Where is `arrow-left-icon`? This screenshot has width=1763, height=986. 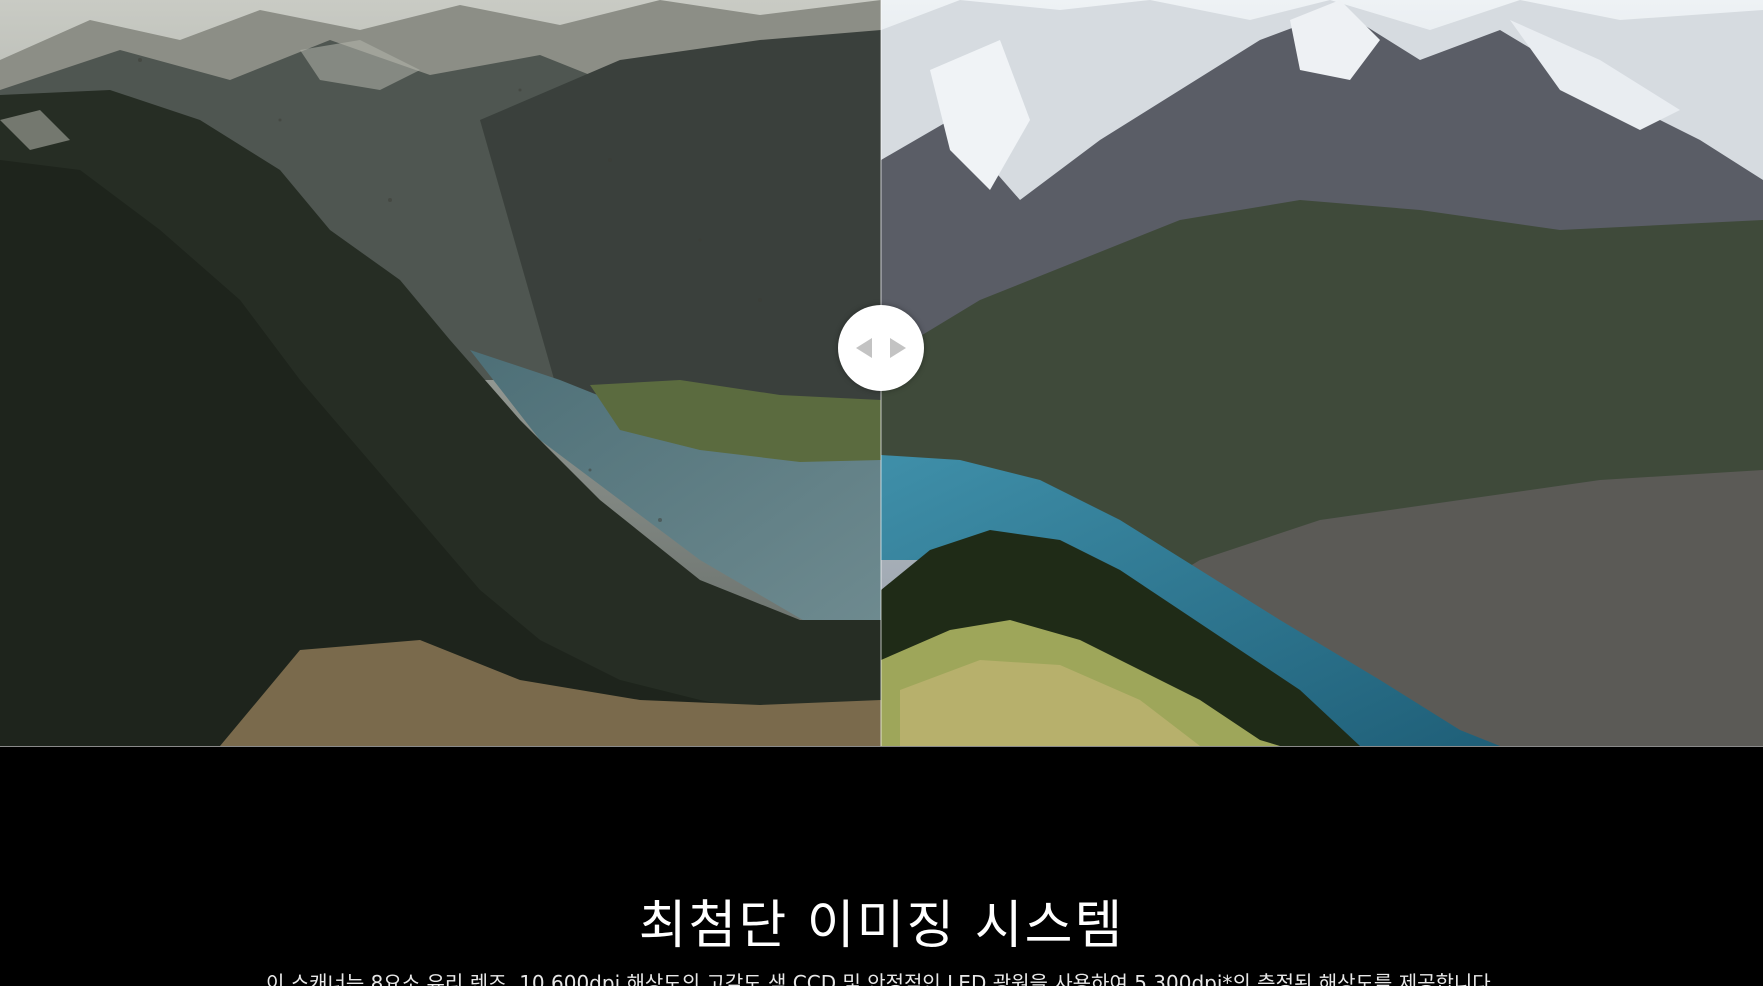
arrow-left-icon is located at coordinates (864, 348).